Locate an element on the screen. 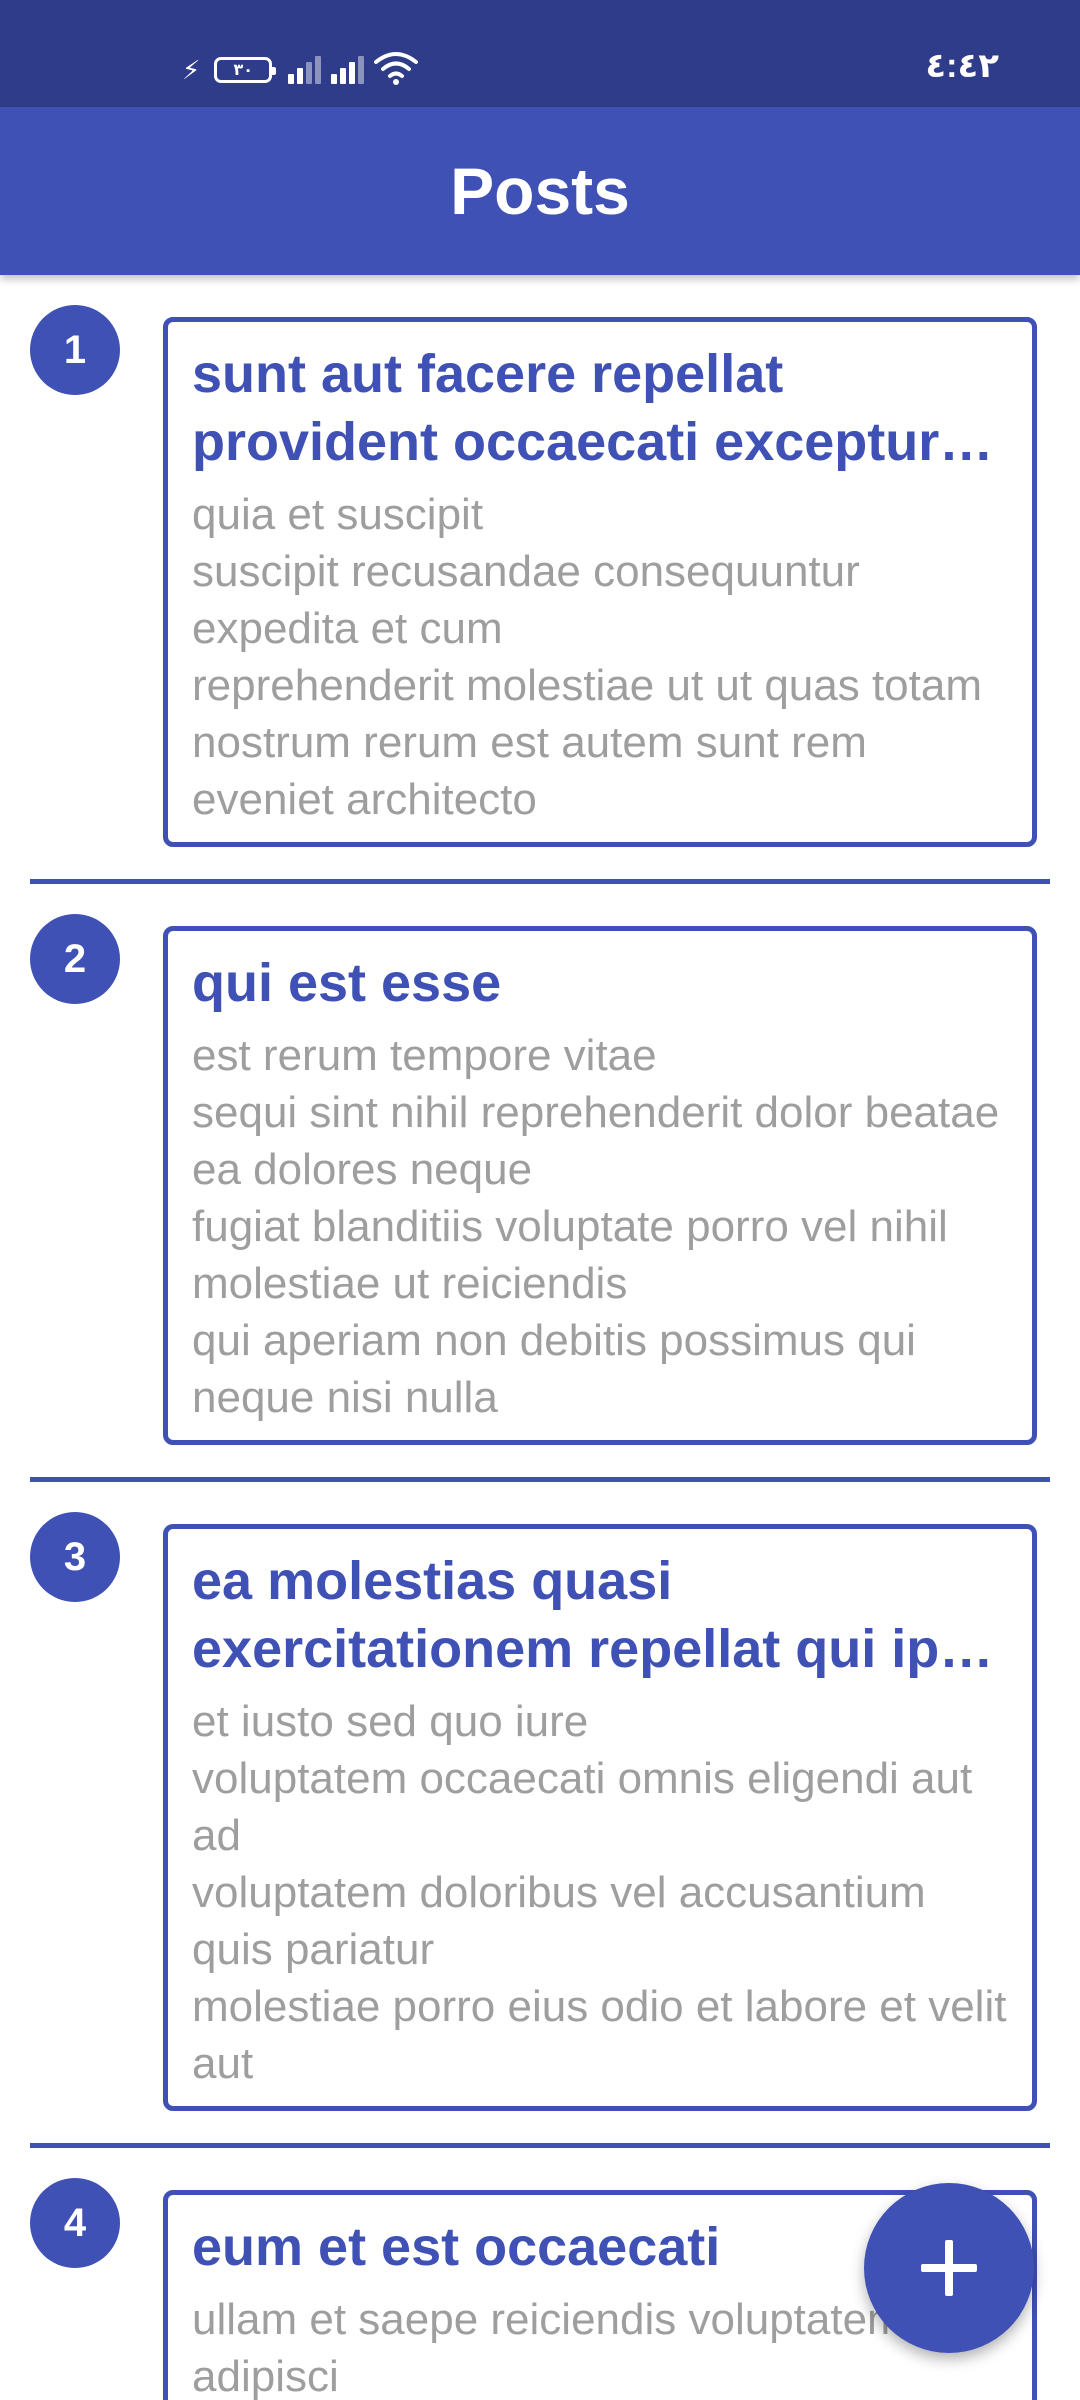 Image resolution: width=1080 pixels, height=2400 pixels. app-bar: Posts is located at coordinates (540, 191).